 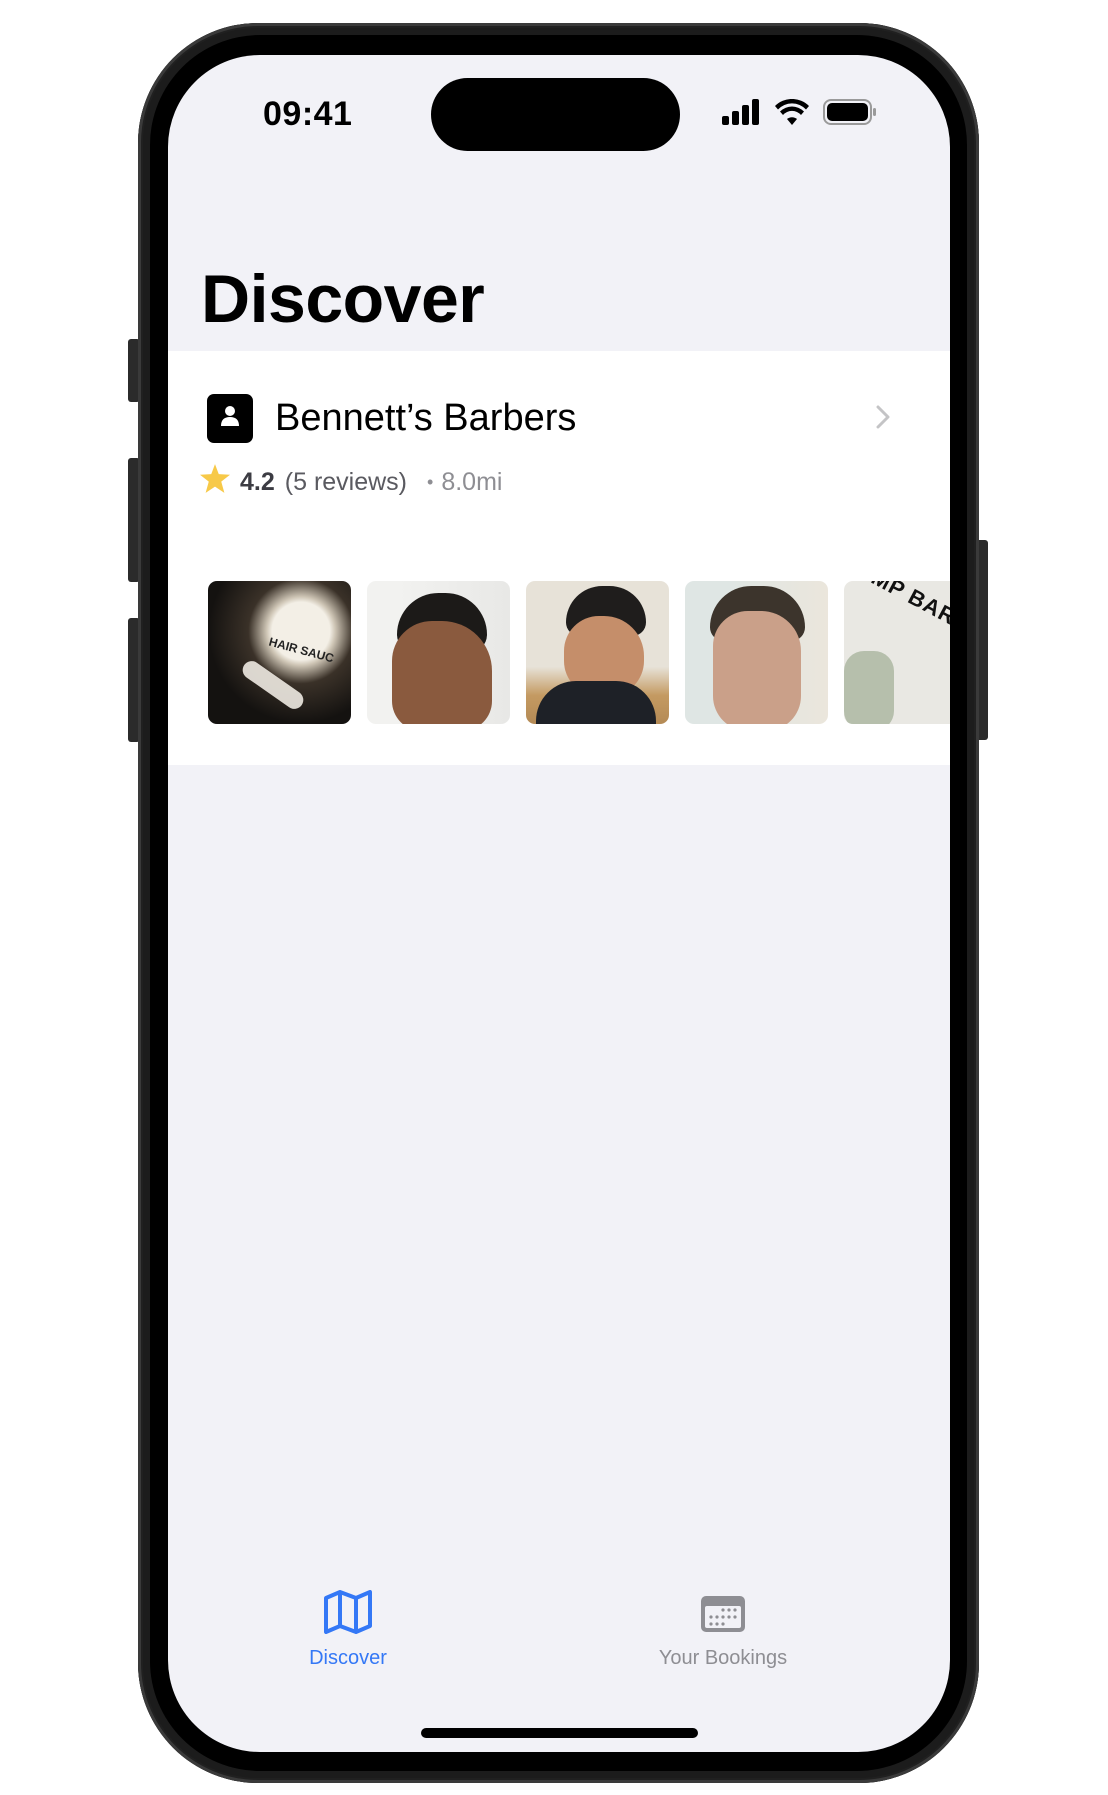 What do you see at coordinates (472, 481) in the screenshot?
I see `distance: 8.0mi` at bounding box center [472, 481].